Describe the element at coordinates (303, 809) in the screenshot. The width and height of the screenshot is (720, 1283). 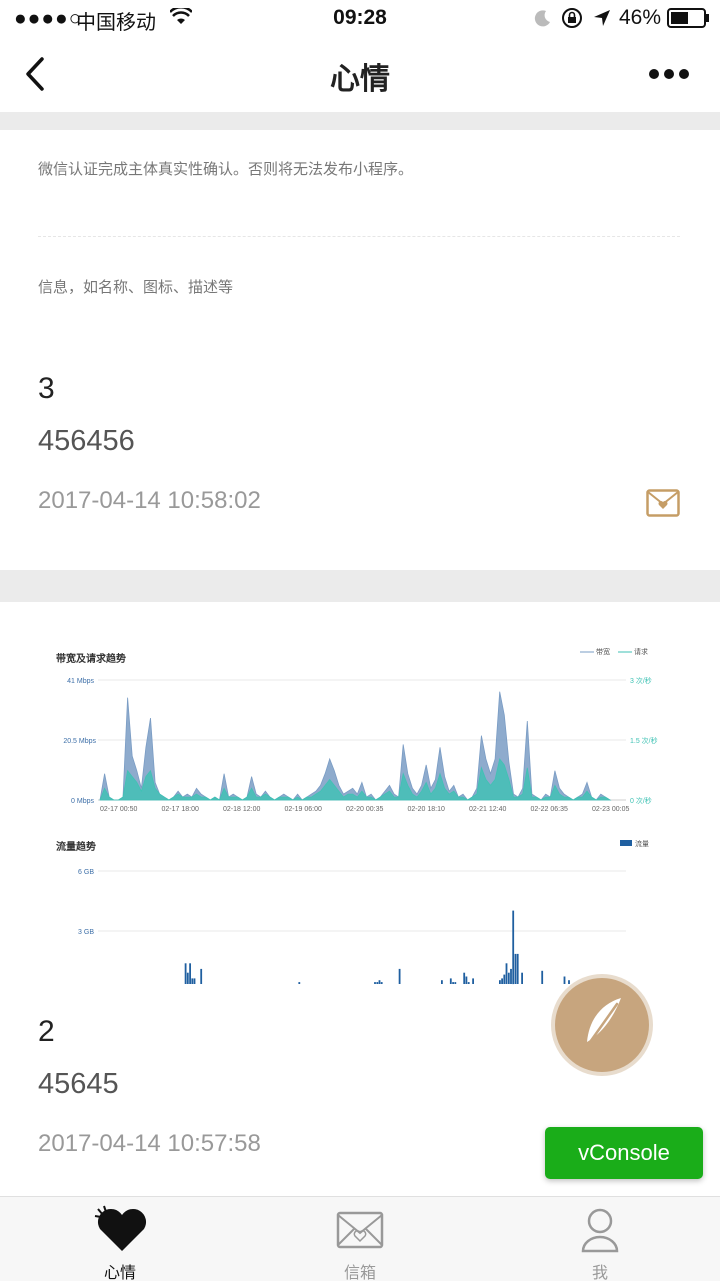
I see `x-tick: 02-19 06:00` at that location.